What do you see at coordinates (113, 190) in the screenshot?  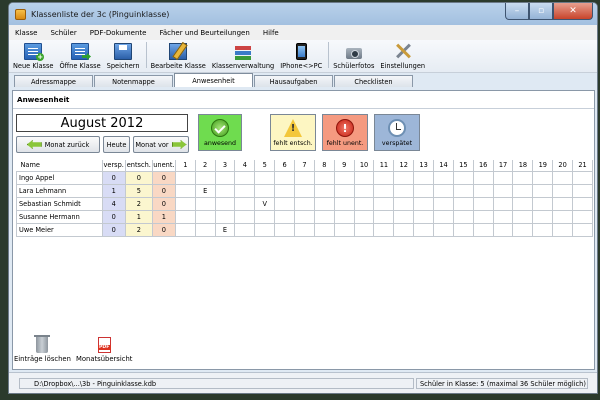 I see `late-count-cell: 1` at bounding box center [113, 190].